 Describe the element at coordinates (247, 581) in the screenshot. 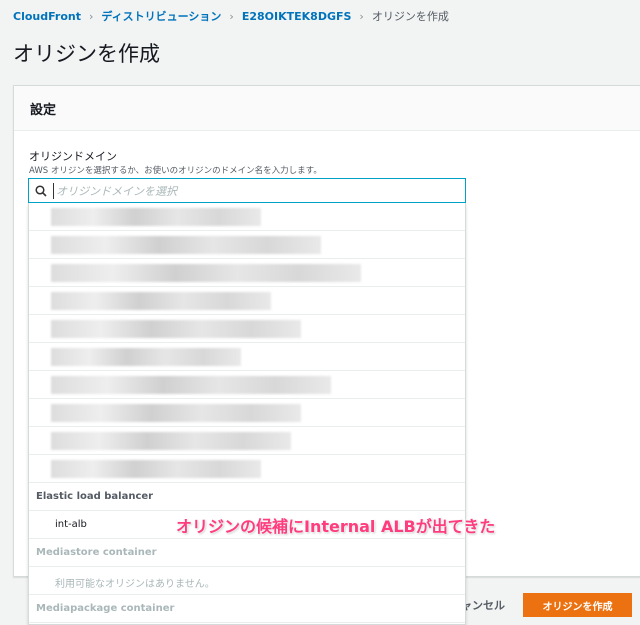

I see `mediastore-empty: 利用可能なオリジンはありません。` at that location.